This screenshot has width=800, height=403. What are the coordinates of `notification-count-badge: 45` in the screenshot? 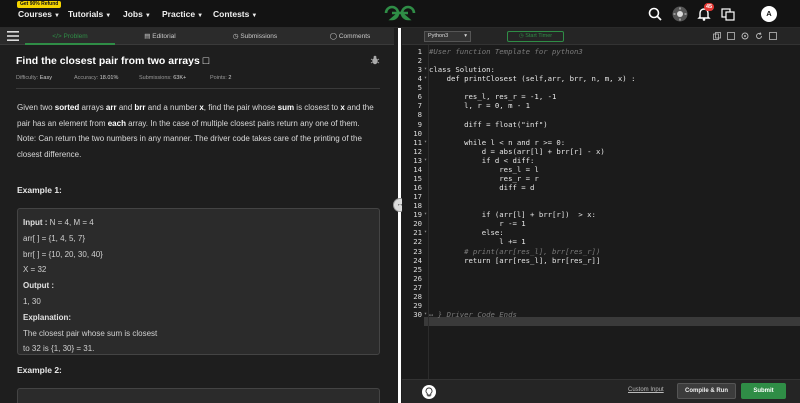 It's located at (709, 7).